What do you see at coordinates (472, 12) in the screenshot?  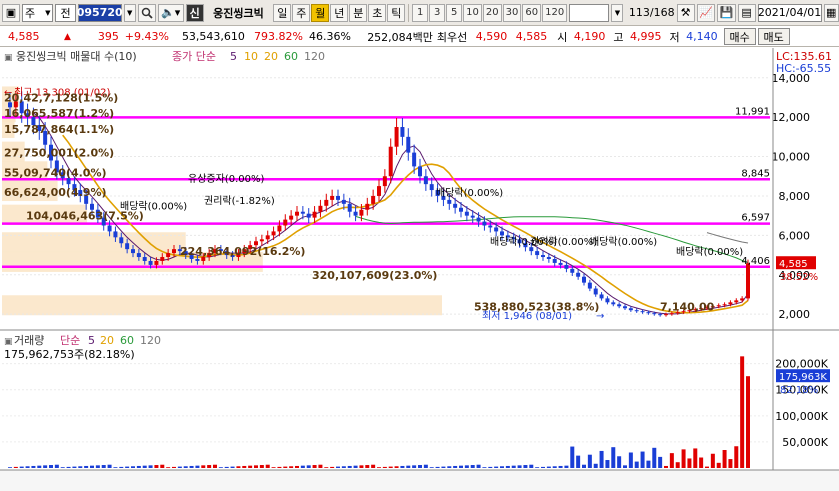 I see `count-tab-10: 10` at bounding box center [472, 12].